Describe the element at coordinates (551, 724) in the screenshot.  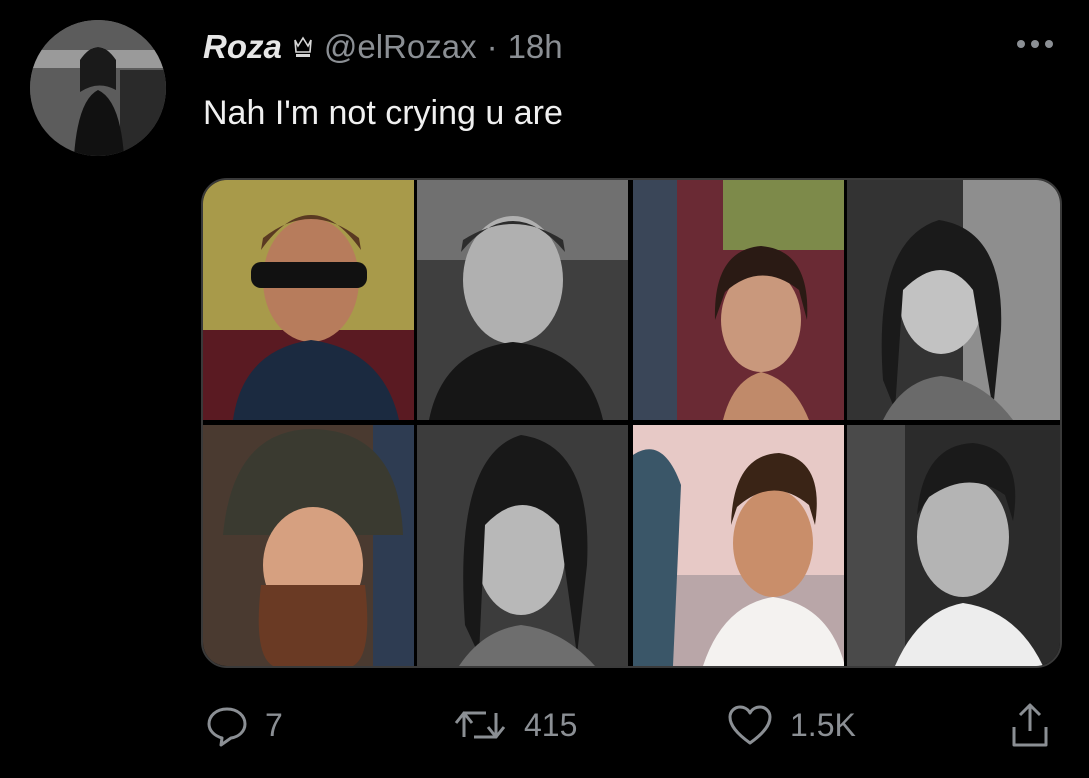
I see `retweet-count: 415` at that location.